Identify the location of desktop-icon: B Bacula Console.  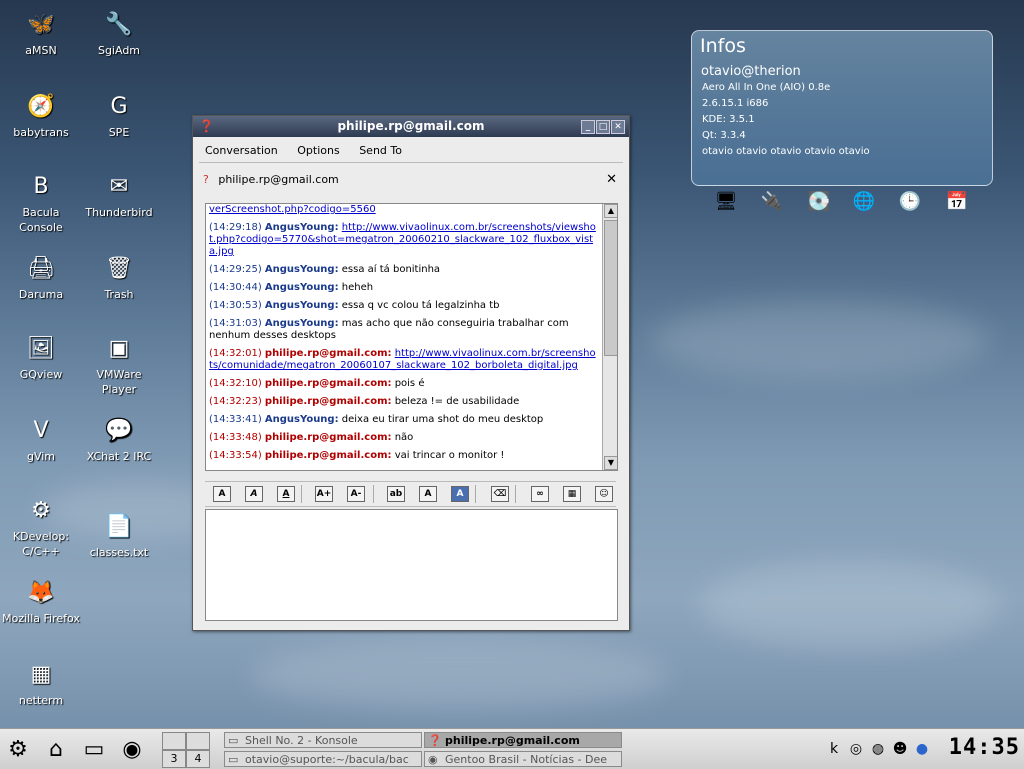
(41, 202).